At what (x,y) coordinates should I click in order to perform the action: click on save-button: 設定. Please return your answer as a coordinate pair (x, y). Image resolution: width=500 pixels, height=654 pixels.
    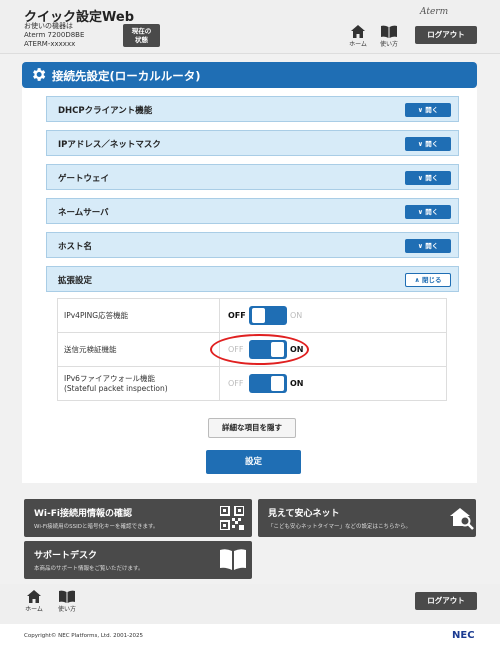
    Looking at the image, I should click on (253, 462).